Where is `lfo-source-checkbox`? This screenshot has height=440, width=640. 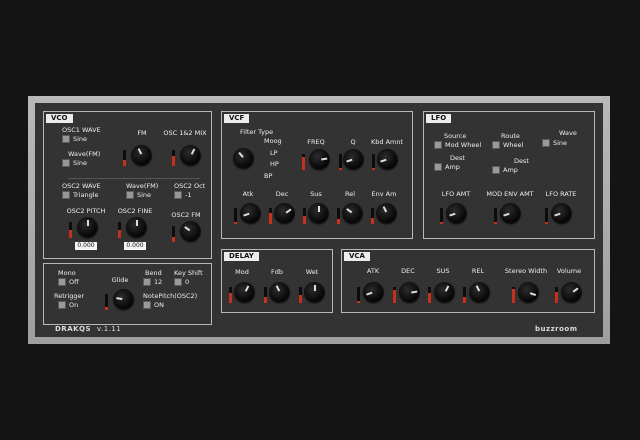
lfo-source-checkbox is located at coordinates (438, 145).